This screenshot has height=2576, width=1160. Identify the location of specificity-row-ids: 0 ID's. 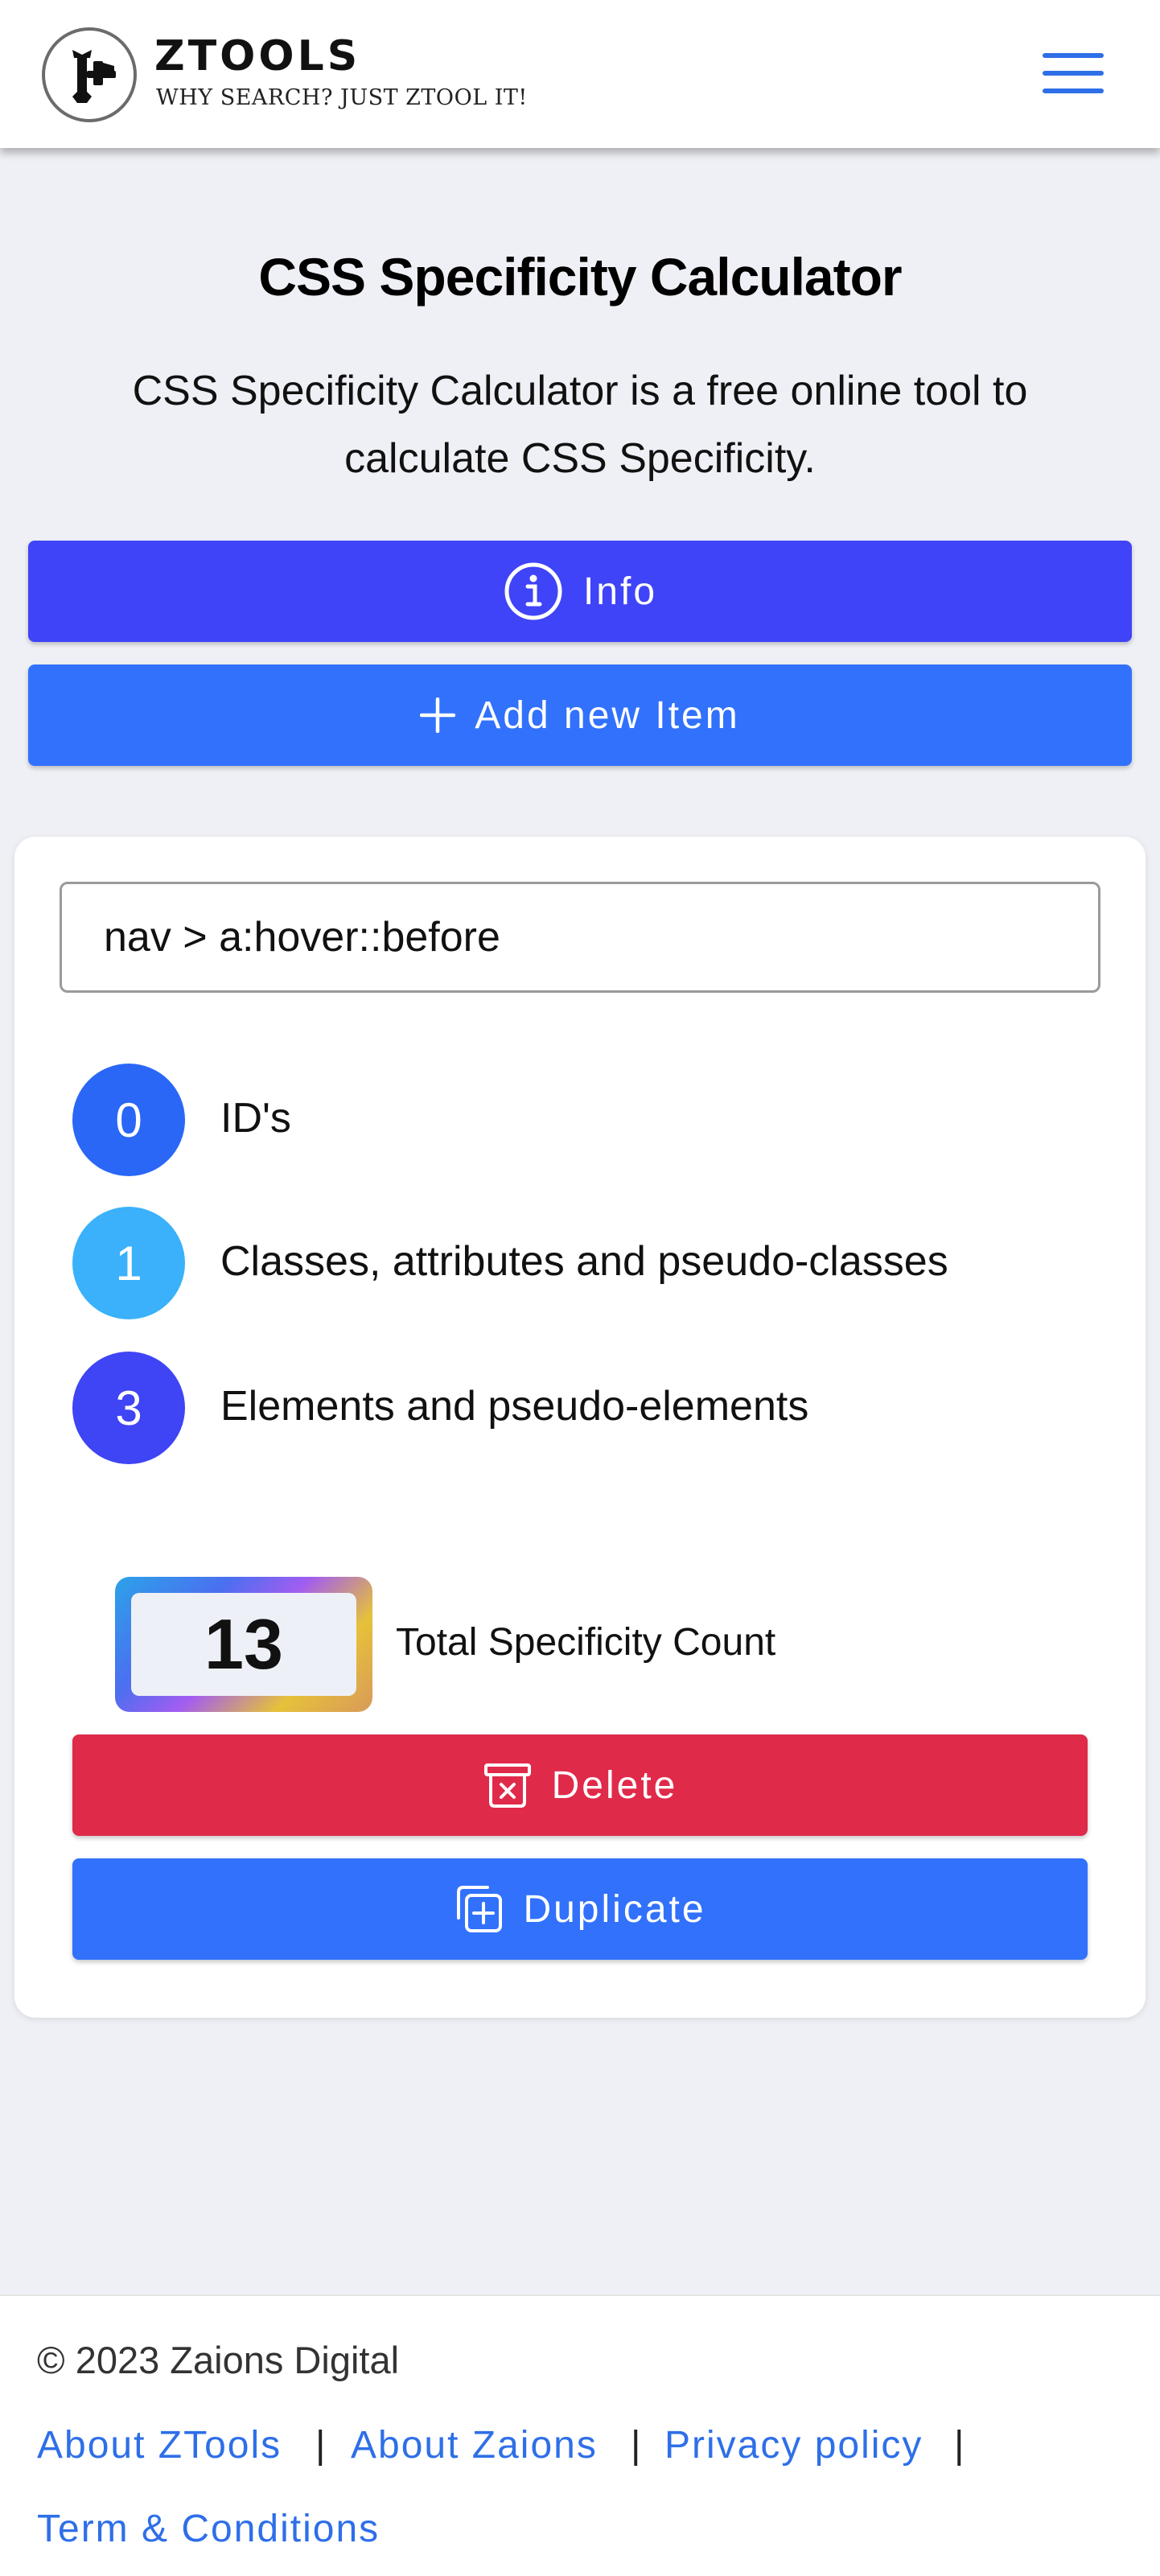
(579, 1120).